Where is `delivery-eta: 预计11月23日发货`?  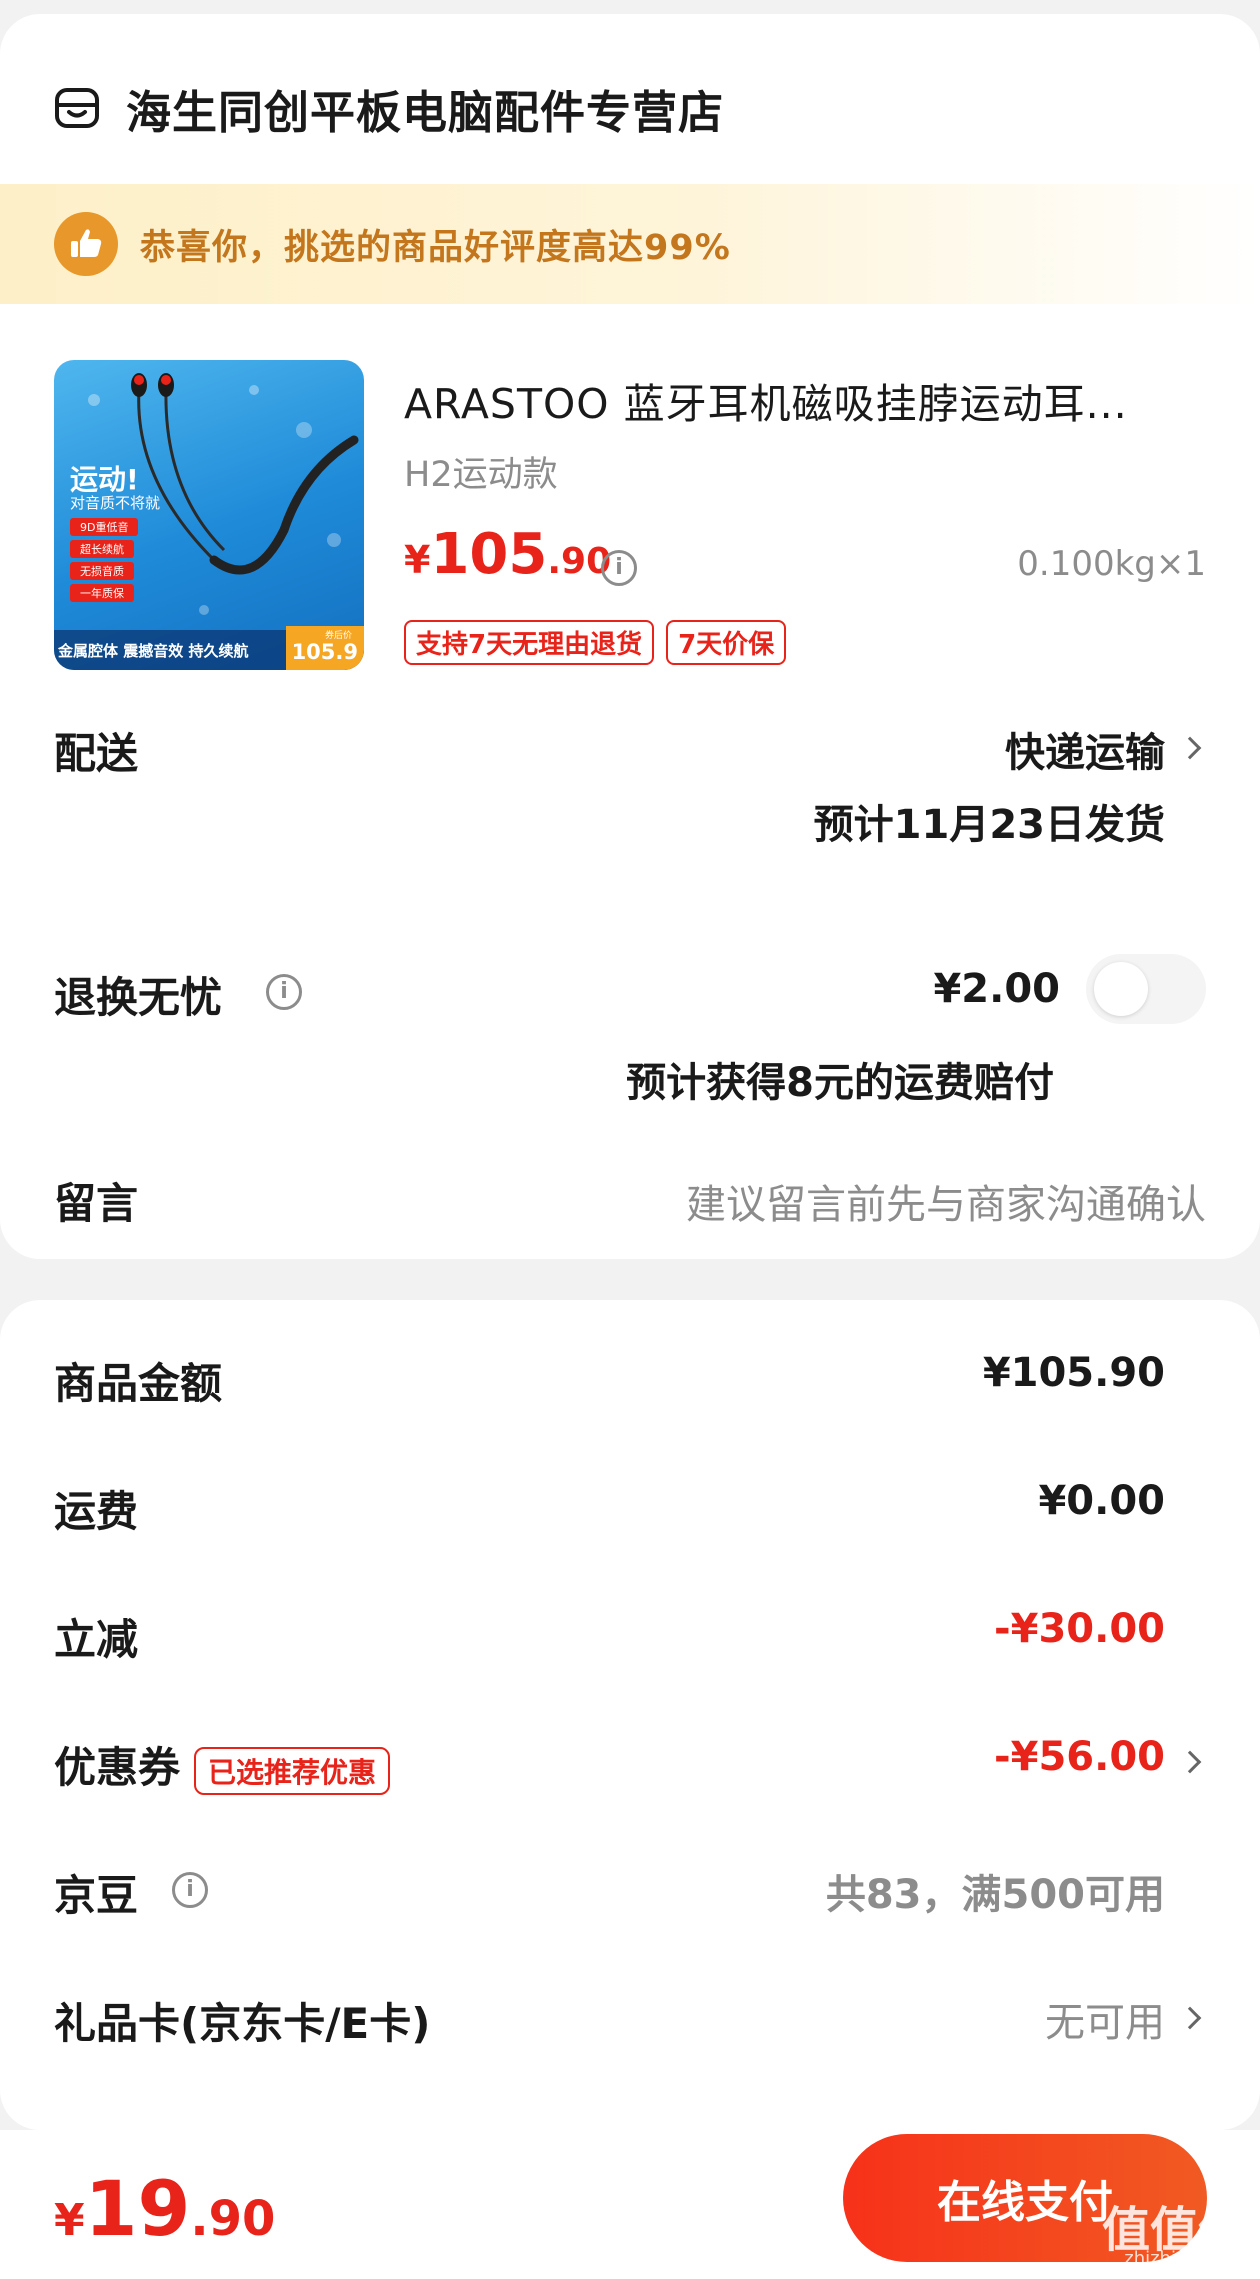 delivery-eta: 预计11月23日发货 is located at coordinates (989, 825).